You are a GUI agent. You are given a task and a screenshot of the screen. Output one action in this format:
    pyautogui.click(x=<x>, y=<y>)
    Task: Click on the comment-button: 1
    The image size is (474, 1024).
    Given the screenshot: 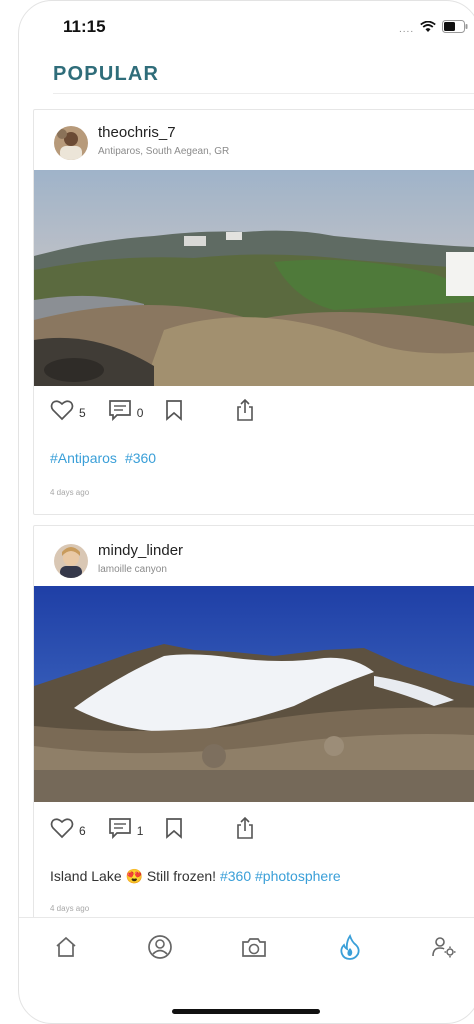 What is the action you would take?
    pyautogui.click(x=126, y=830)
    